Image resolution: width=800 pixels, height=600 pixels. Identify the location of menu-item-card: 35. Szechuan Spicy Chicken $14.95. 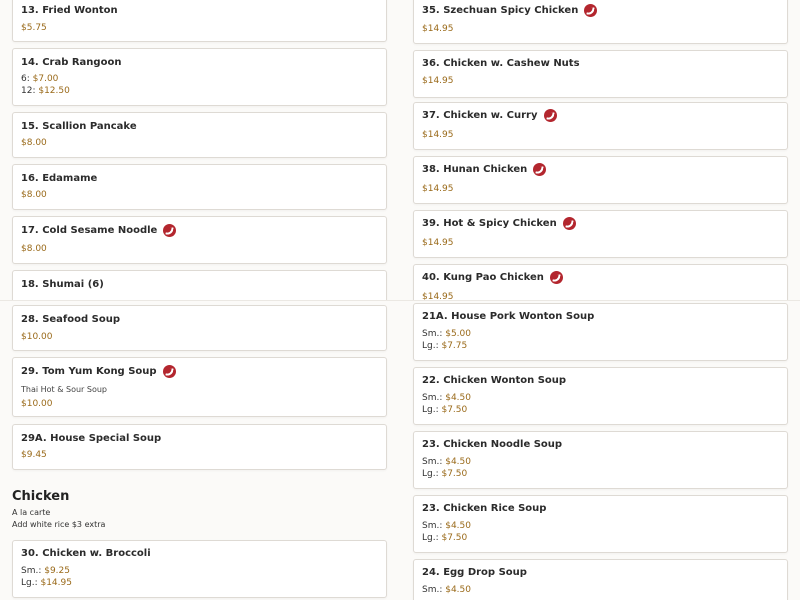
(600, 22).